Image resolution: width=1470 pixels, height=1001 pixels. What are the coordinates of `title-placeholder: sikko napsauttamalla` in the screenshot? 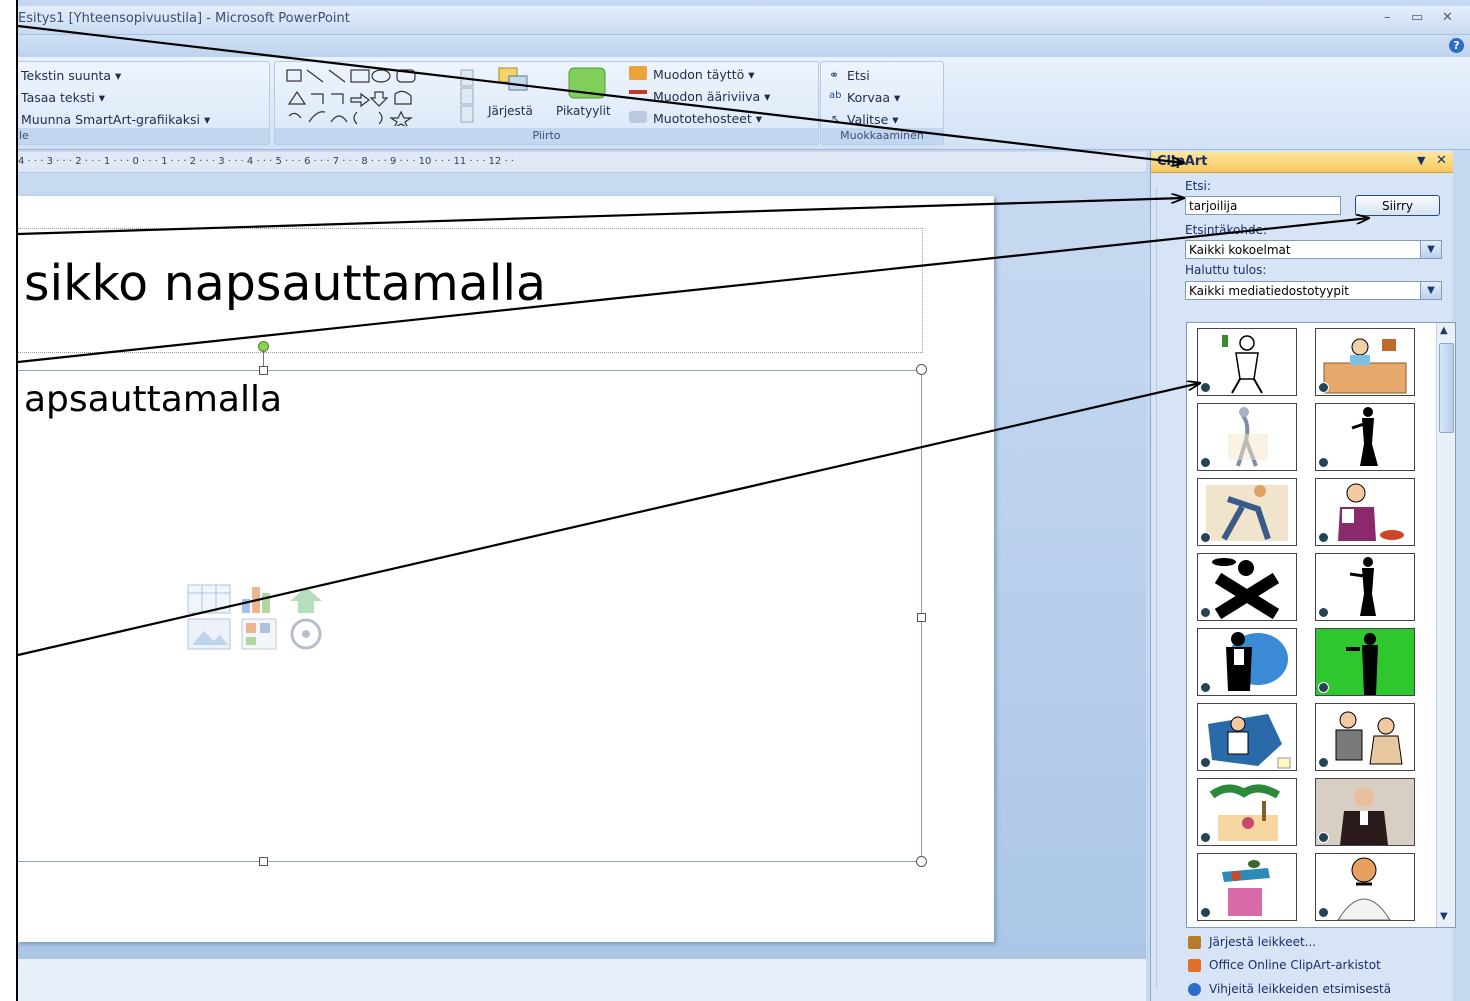 It's located at (470, 290).